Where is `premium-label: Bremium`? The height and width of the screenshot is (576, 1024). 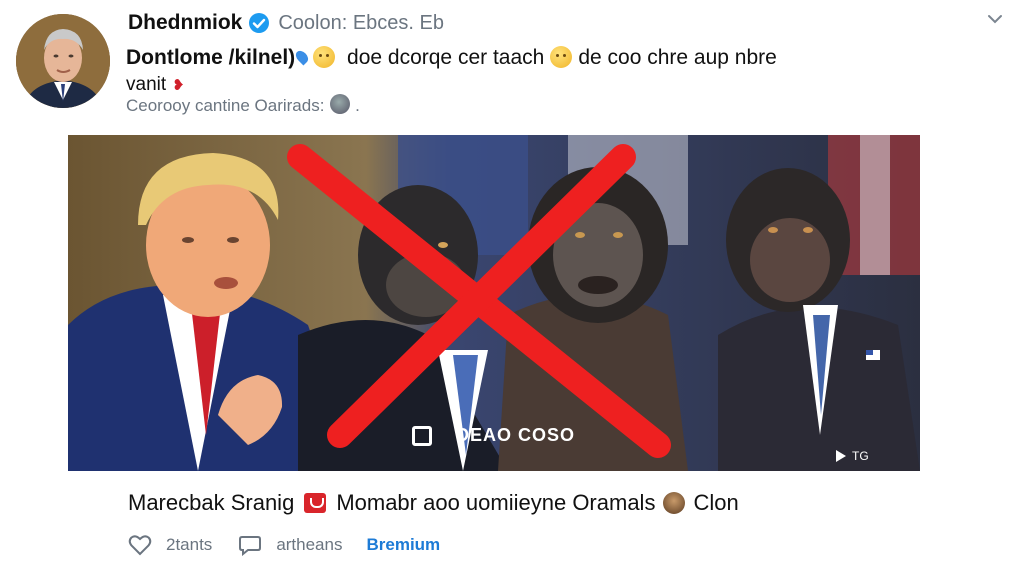
premium-label: Bremium is located at coordinates (403, 544).